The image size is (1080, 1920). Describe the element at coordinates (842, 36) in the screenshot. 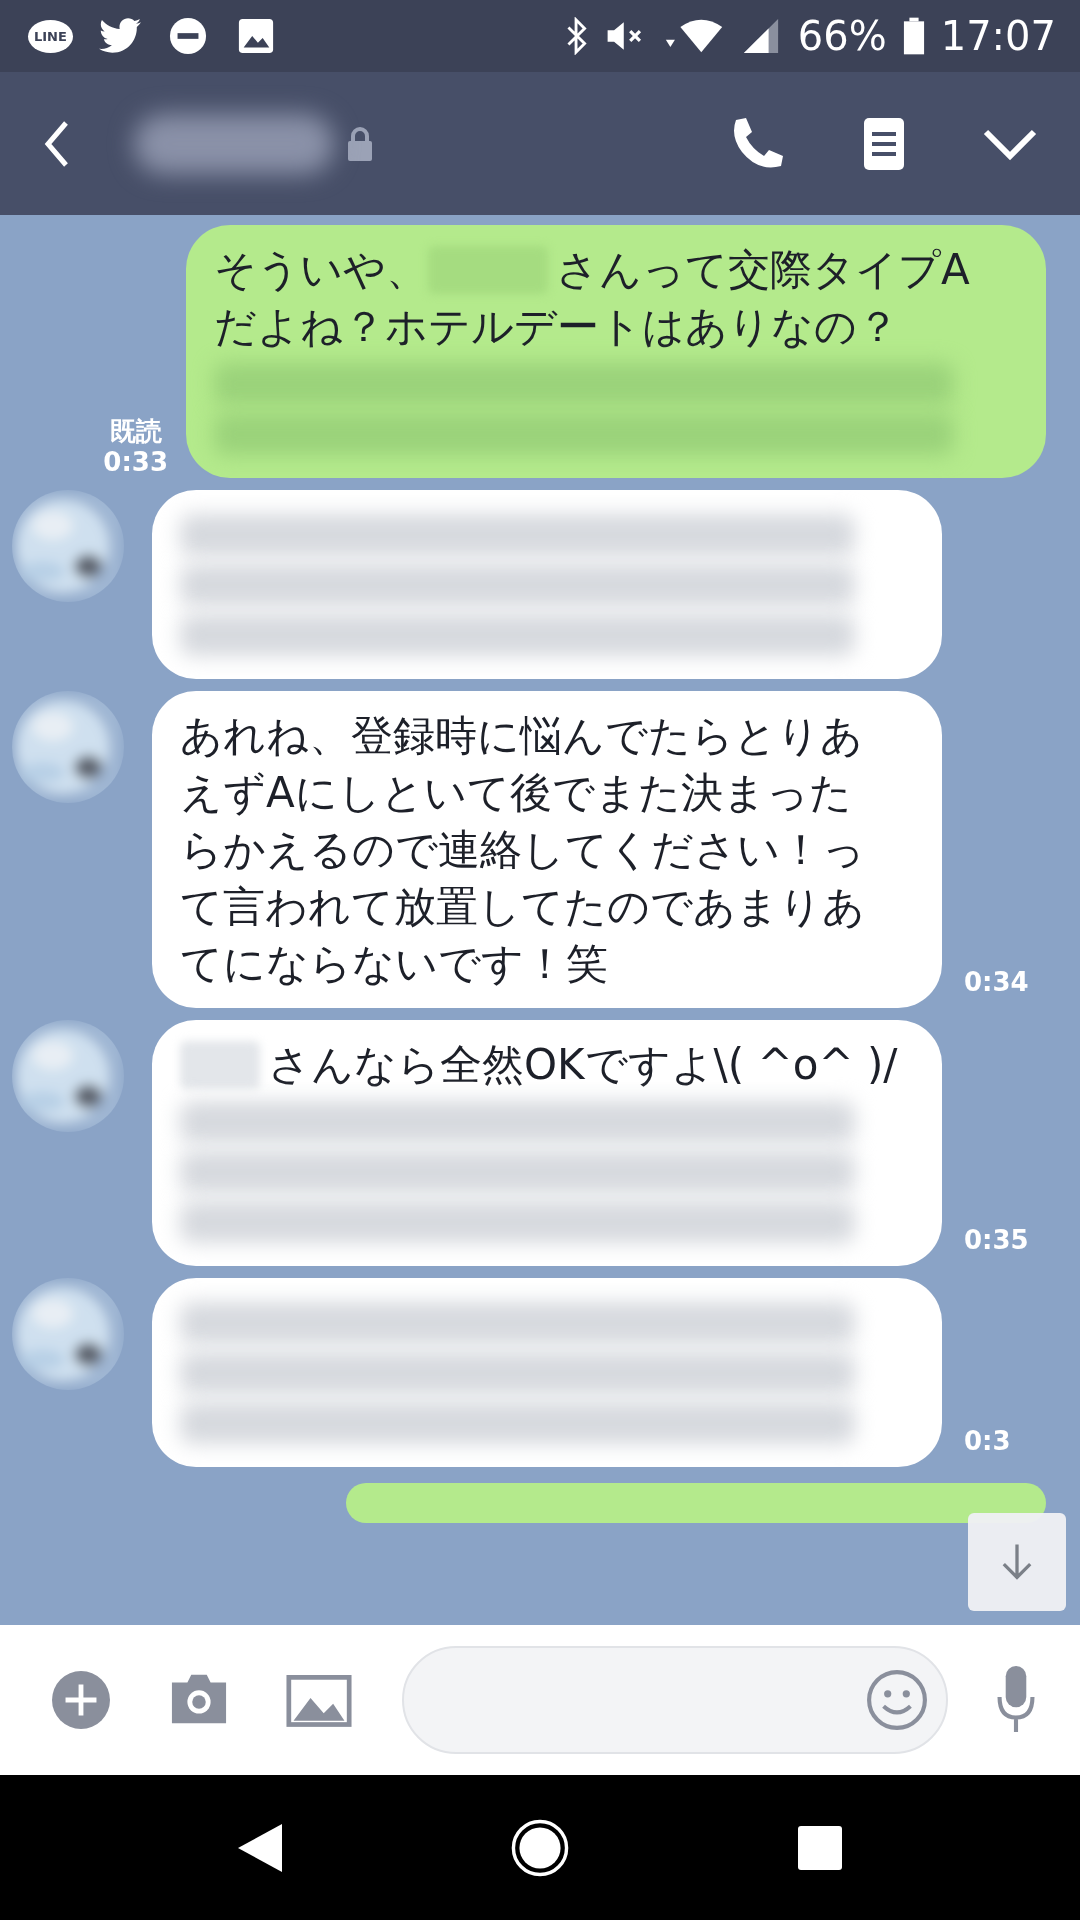

I see `battery-percent: 66%` at that location.